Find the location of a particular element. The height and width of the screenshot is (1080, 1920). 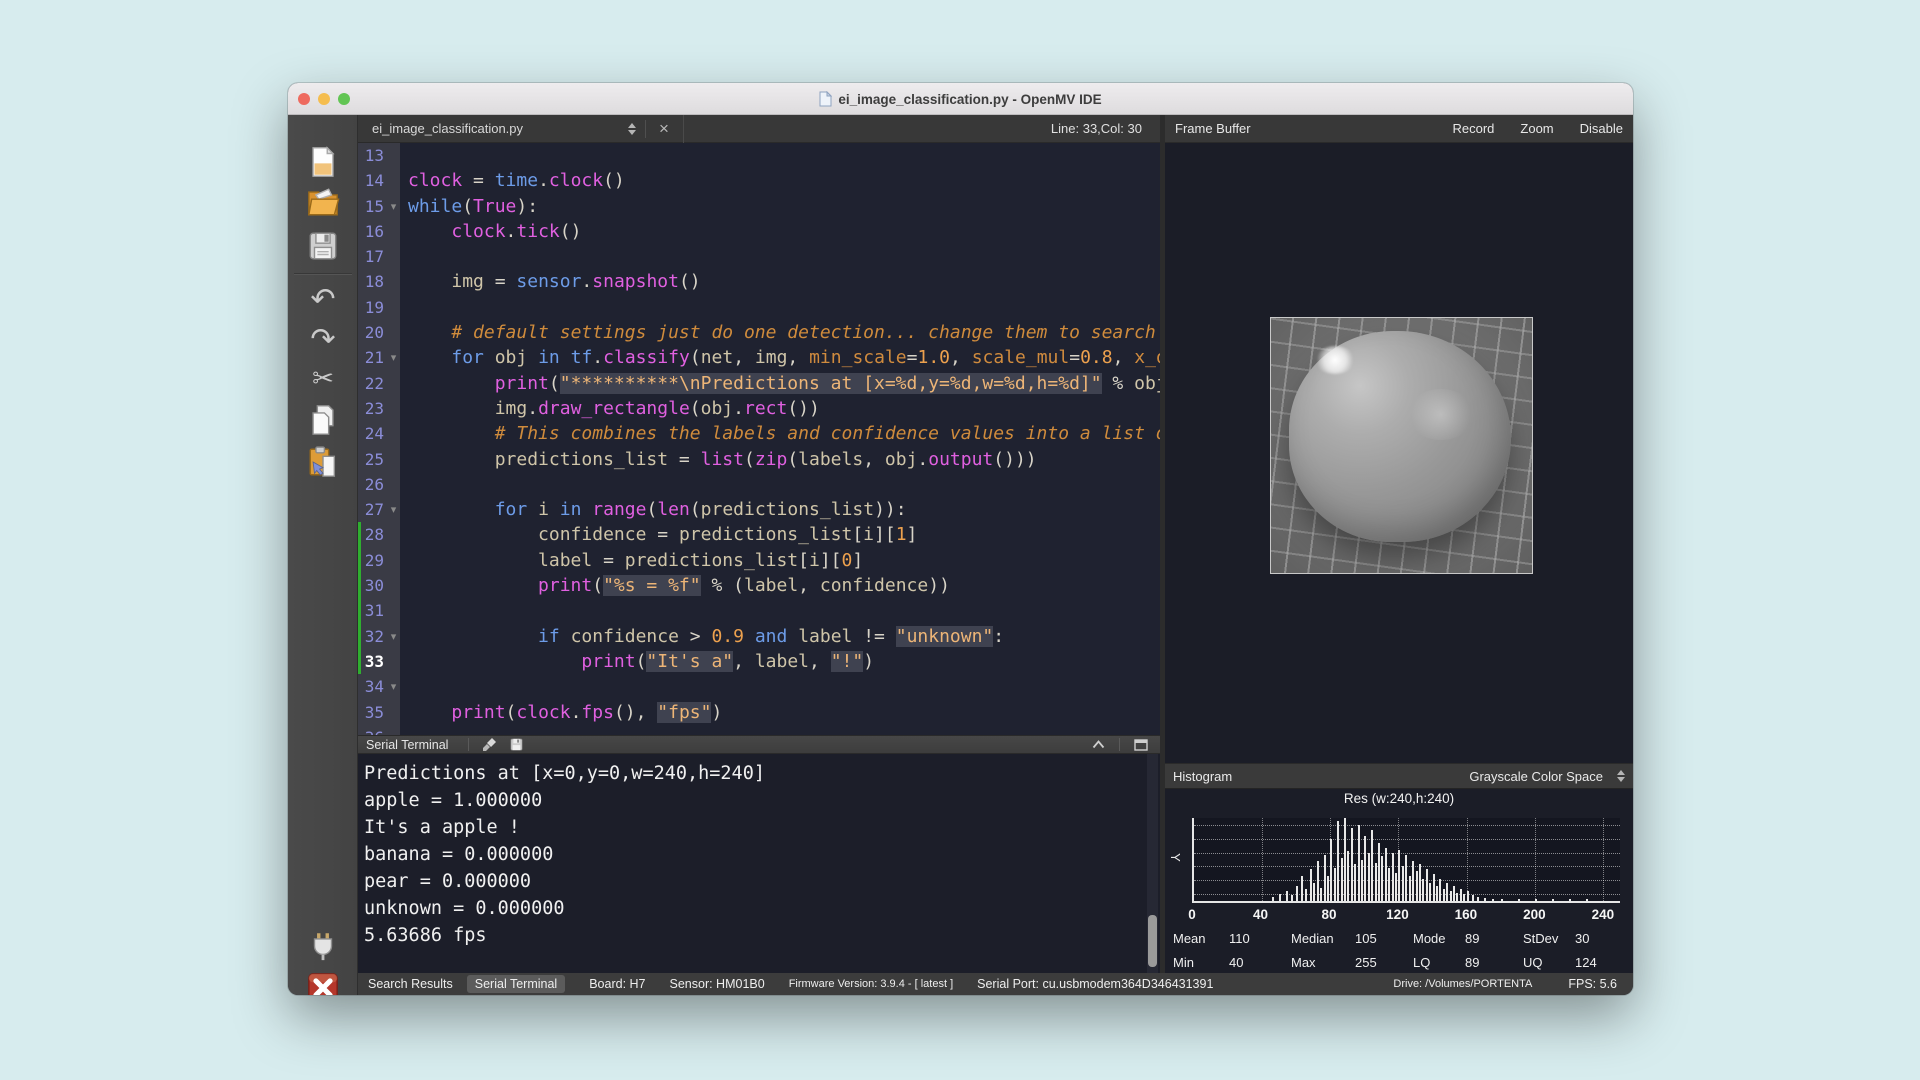

stop-button is located at coordinates (323, 982).